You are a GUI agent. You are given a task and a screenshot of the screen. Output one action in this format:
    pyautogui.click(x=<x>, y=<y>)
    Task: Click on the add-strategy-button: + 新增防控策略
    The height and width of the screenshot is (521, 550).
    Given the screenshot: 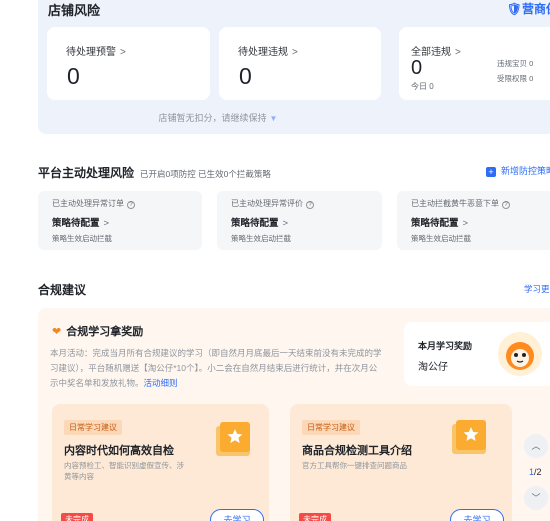 What is the action you would take?
    pyautogui.click(x=518, y=170)
    